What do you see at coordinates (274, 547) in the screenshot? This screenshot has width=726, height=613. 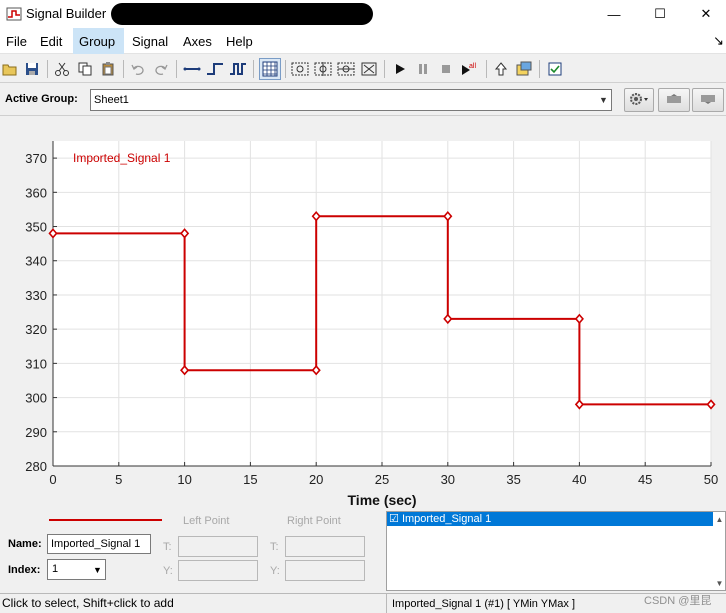 I see `right-t-label: T:` at bounding box center [274, 547].